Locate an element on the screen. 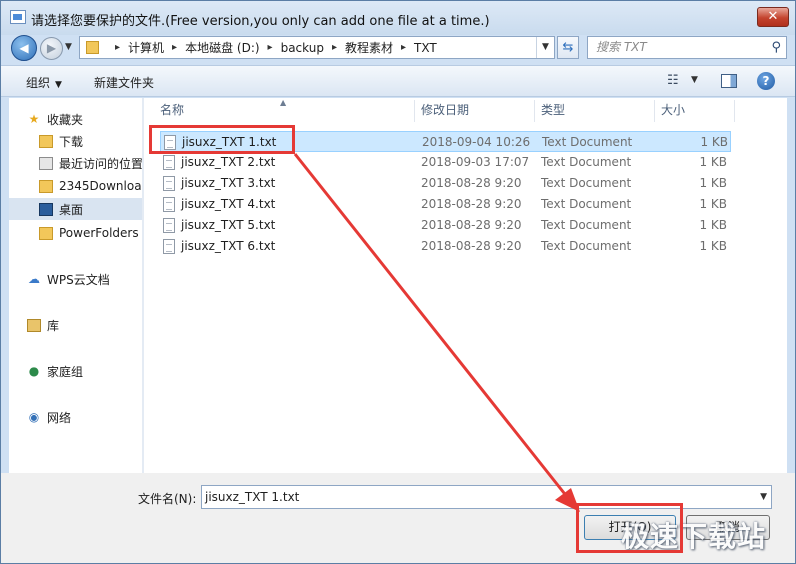  sidebar-item-libraries: 库 is located at coordinates (84, 325).